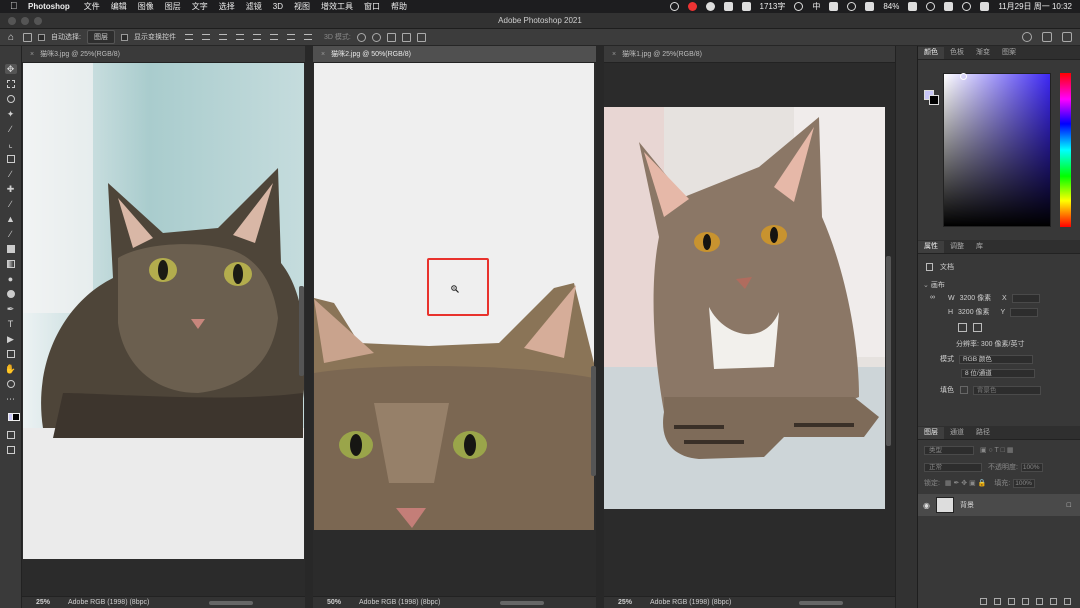  Describe the element at coordinates (1067, 37) in the screenshot. I see `share-icon` at that location.